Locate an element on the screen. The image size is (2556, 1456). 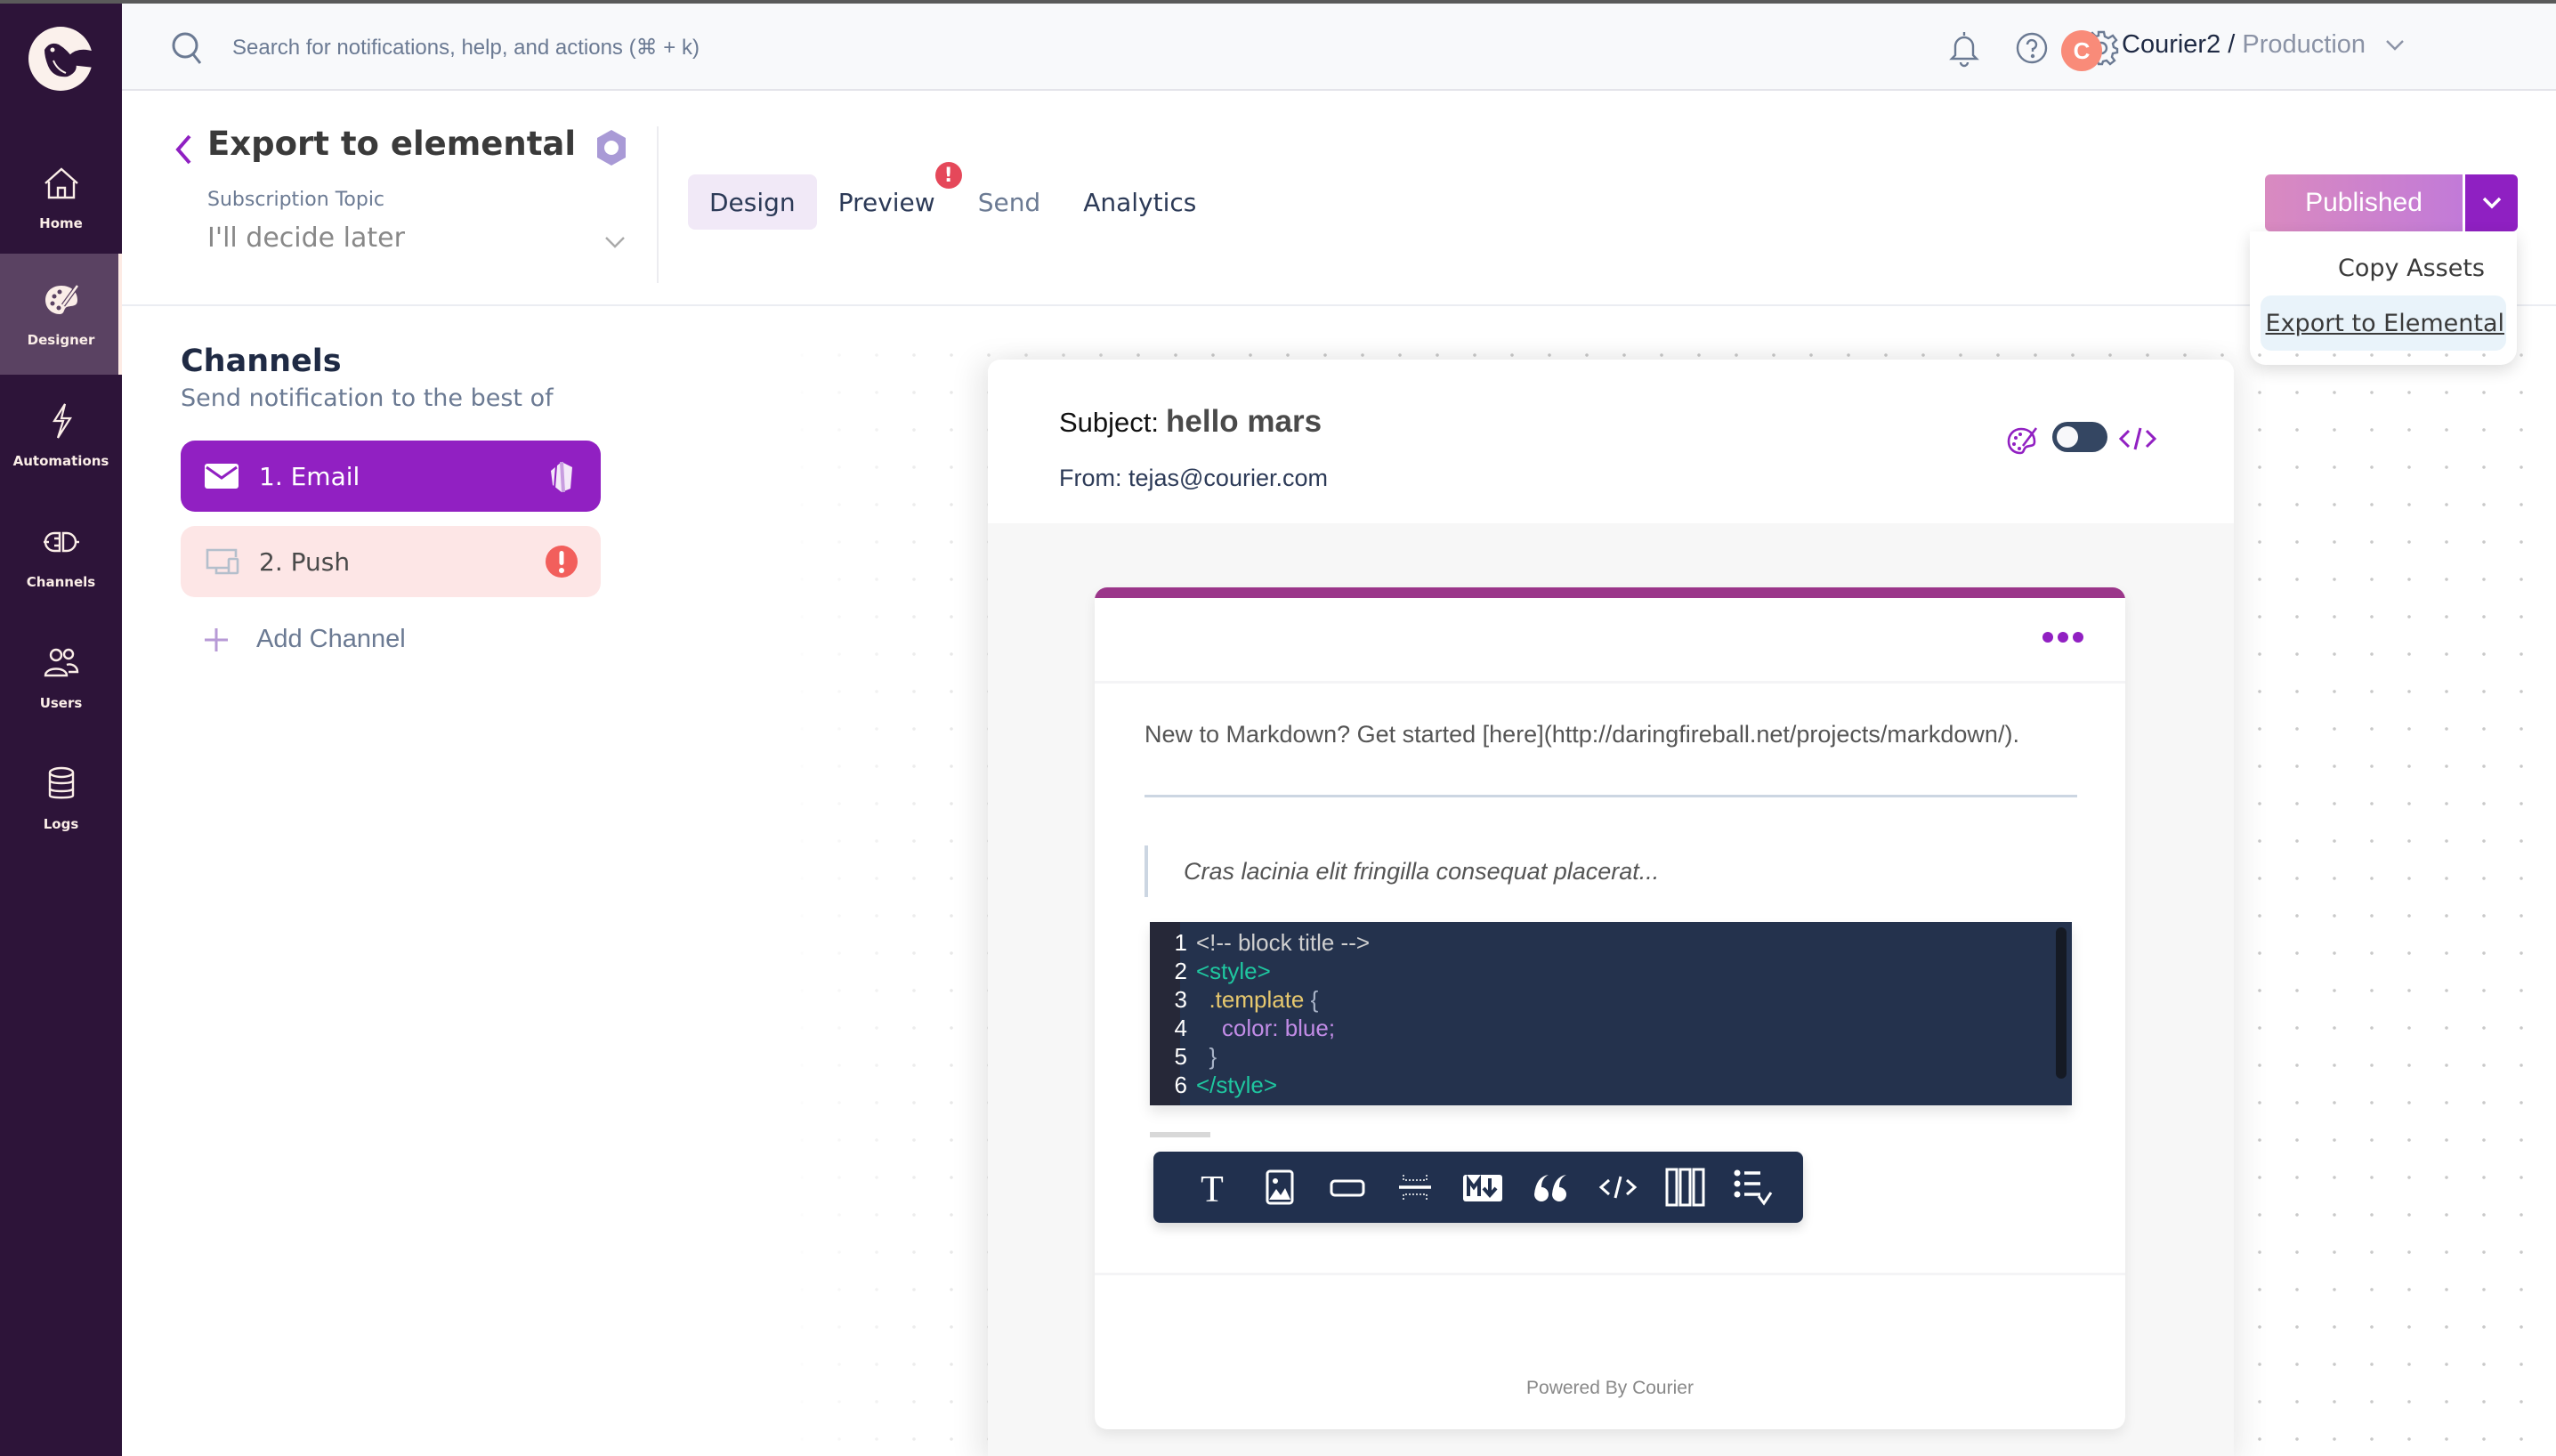
block-toolbar: T is located at coordinates (1478, 1187).